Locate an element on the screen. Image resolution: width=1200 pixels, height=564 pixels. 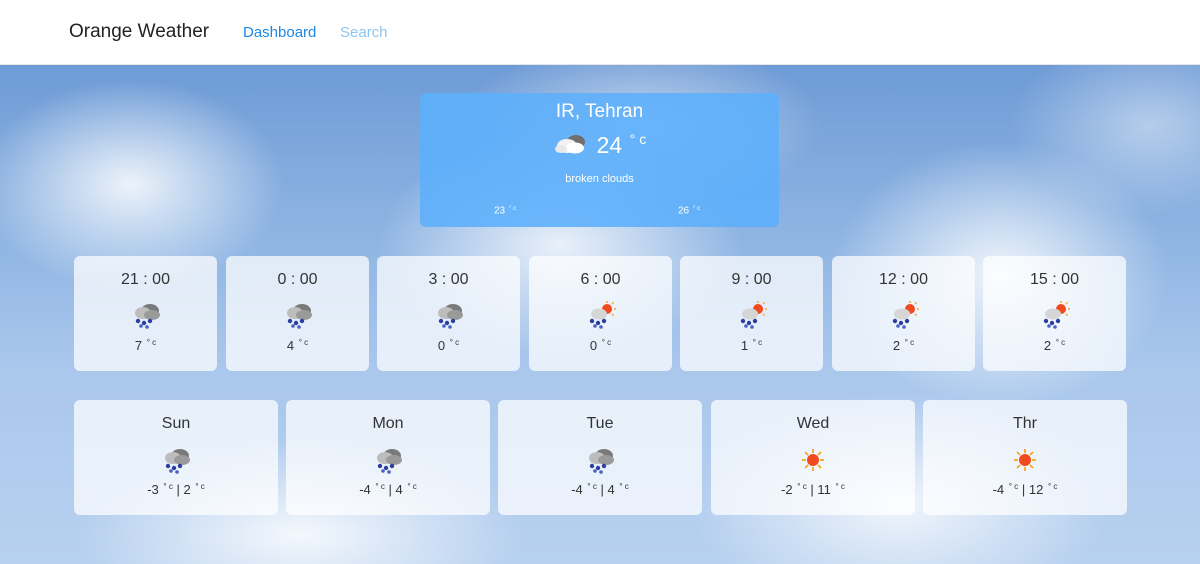
current-max-temp: 26 ° c is located at coordinates (689, 211).